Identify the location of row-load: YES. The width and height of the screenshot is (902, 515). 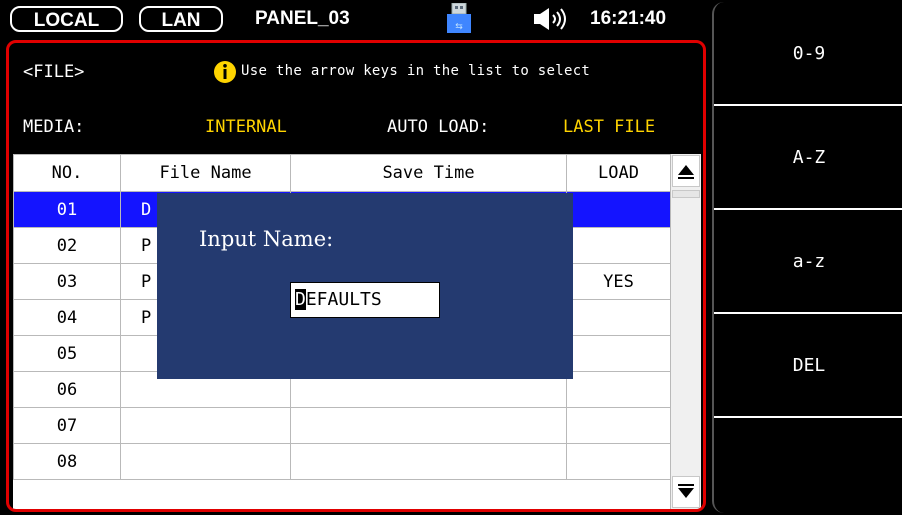
(618, 281).